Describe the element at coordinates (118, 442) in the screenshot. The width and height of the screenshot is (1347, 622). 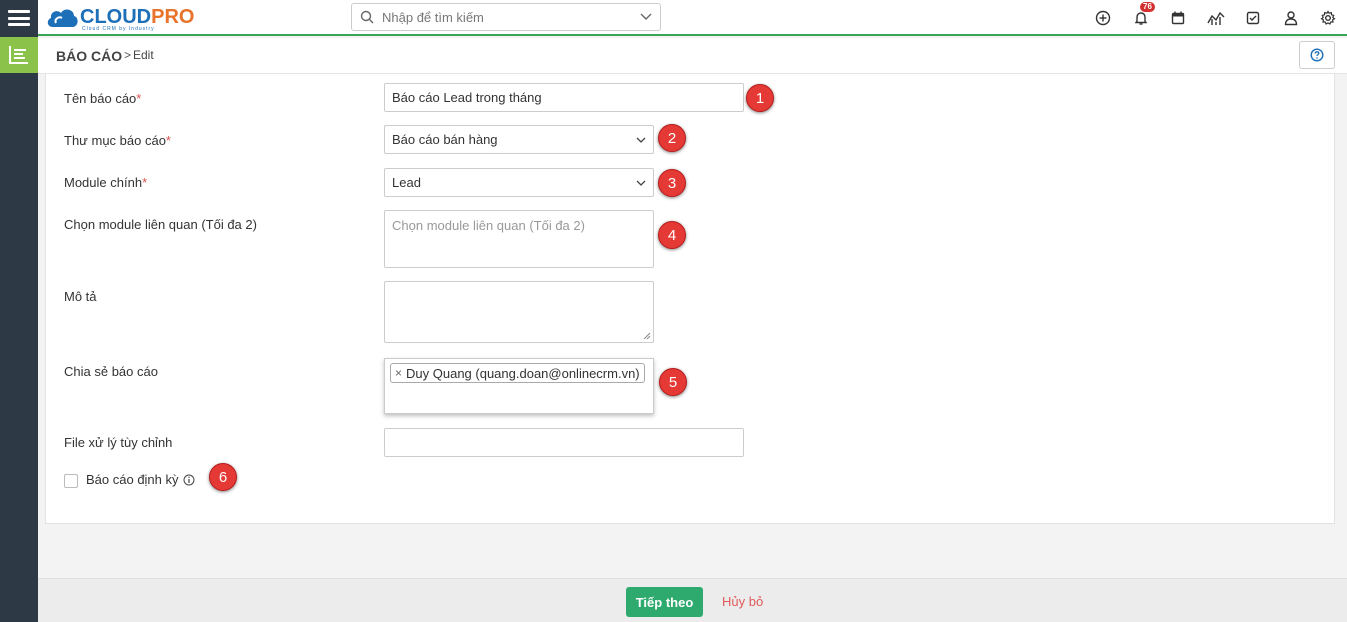
I see `custom-file-label: File xử lý tùy chỉnh` at that location.